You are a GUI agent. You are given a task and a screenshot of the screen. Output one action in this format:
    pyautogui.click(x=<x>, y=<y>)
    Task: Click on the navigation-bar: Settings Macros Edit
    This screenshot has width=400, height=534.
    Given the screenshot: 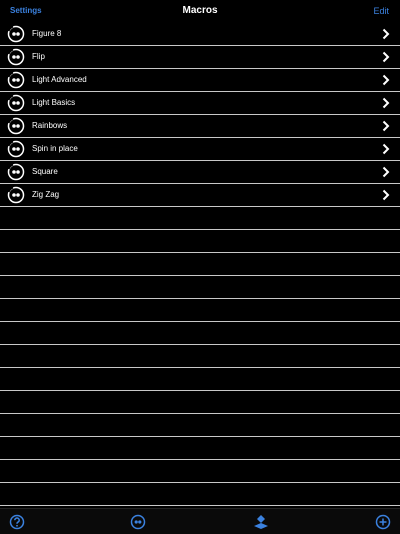 What is the action you would take?
    pyautogui.click(x=200, y=11)
    